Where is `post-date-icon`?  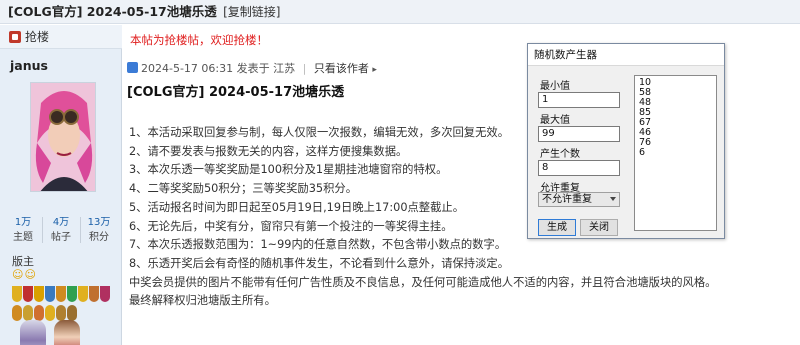 post-date-icon is located at coordinates (132, 67).